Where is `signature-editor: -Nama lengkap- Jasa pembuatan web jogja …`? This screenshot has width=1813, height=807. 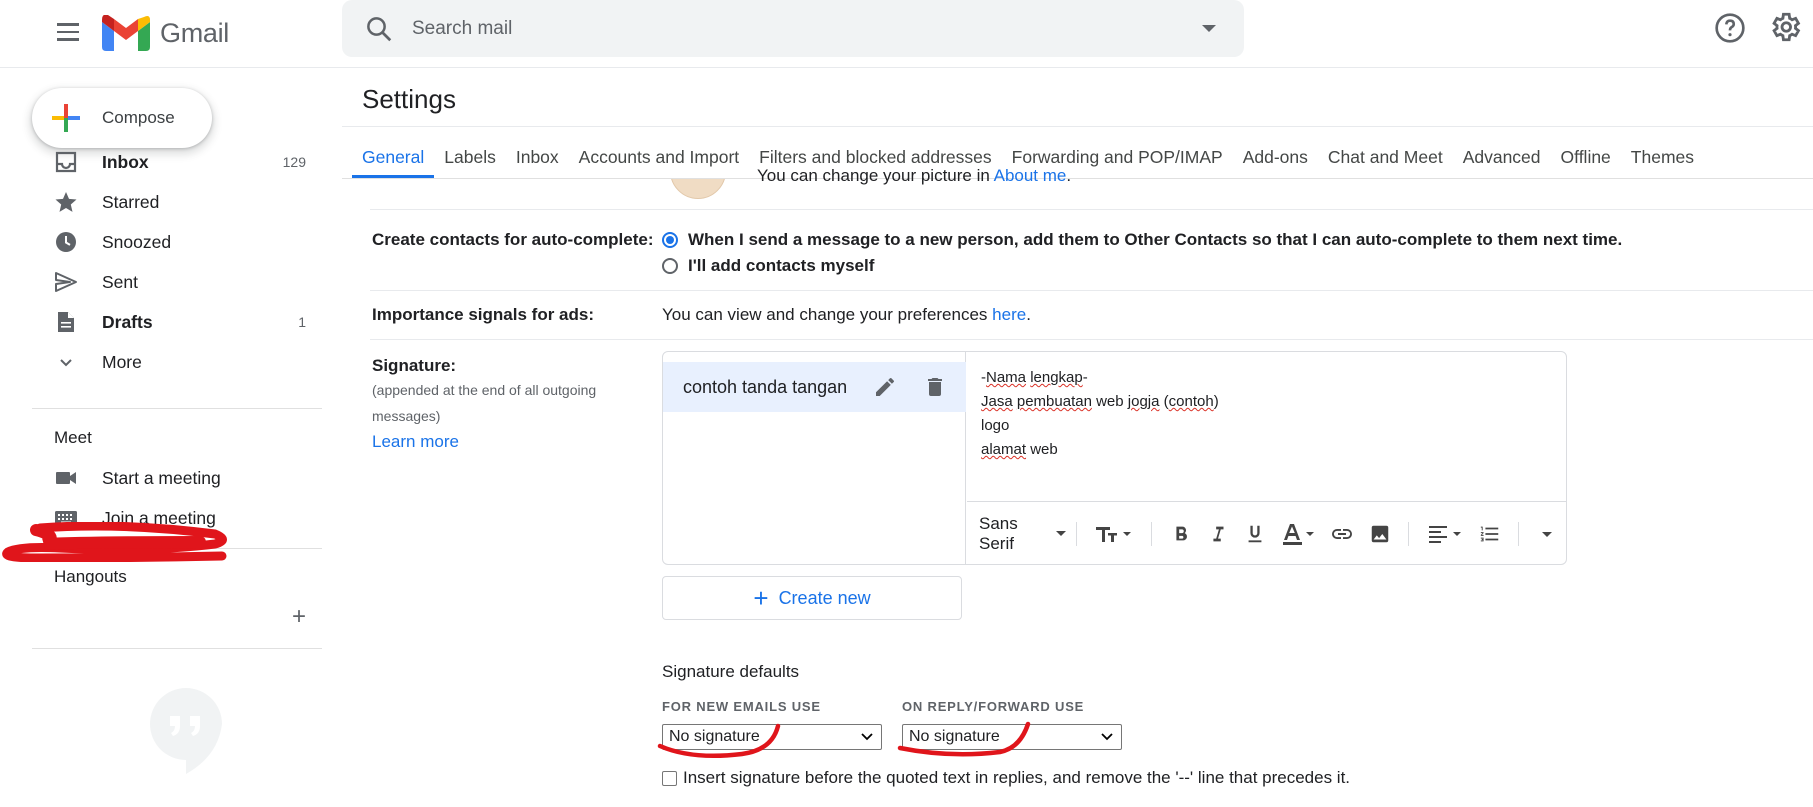
signature-editor: -Nama lengkap- Jasa pembuatan web jogja … is located at coordinates (1266, 427).